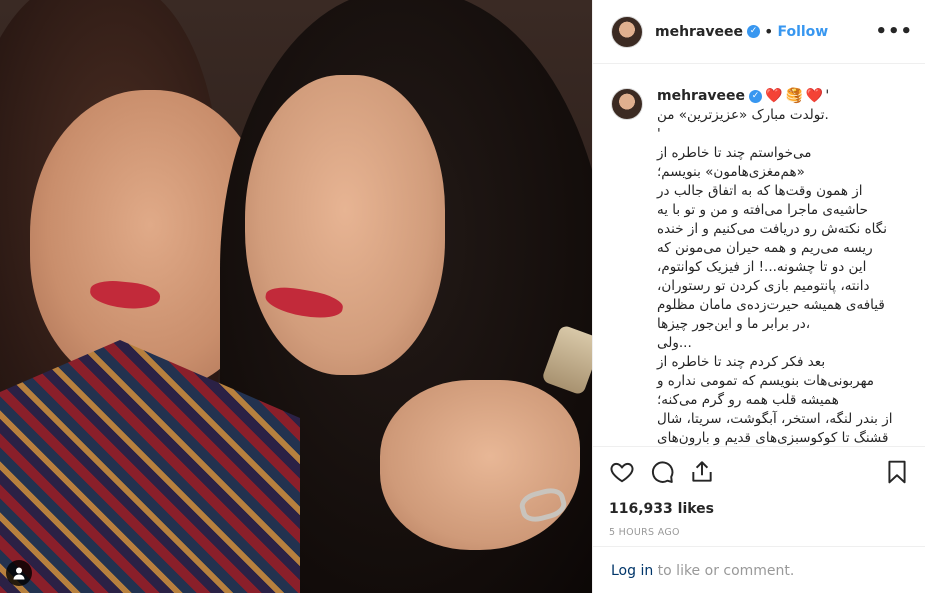 This screenshot has height=593, width=925. What do you see at coordinates (759, 532) in the screenshot?
I see `post-timestamp: 5 HOURS AGO` at bounding box center [759, 532].